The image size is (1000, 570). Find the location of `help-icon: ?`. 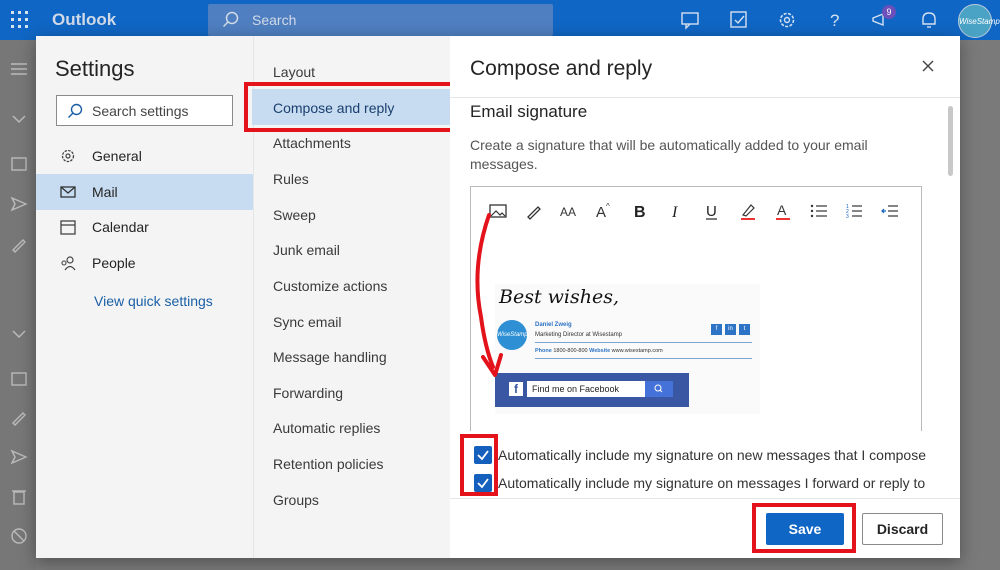

help-icon: ? is located at coordinates (835, 20).